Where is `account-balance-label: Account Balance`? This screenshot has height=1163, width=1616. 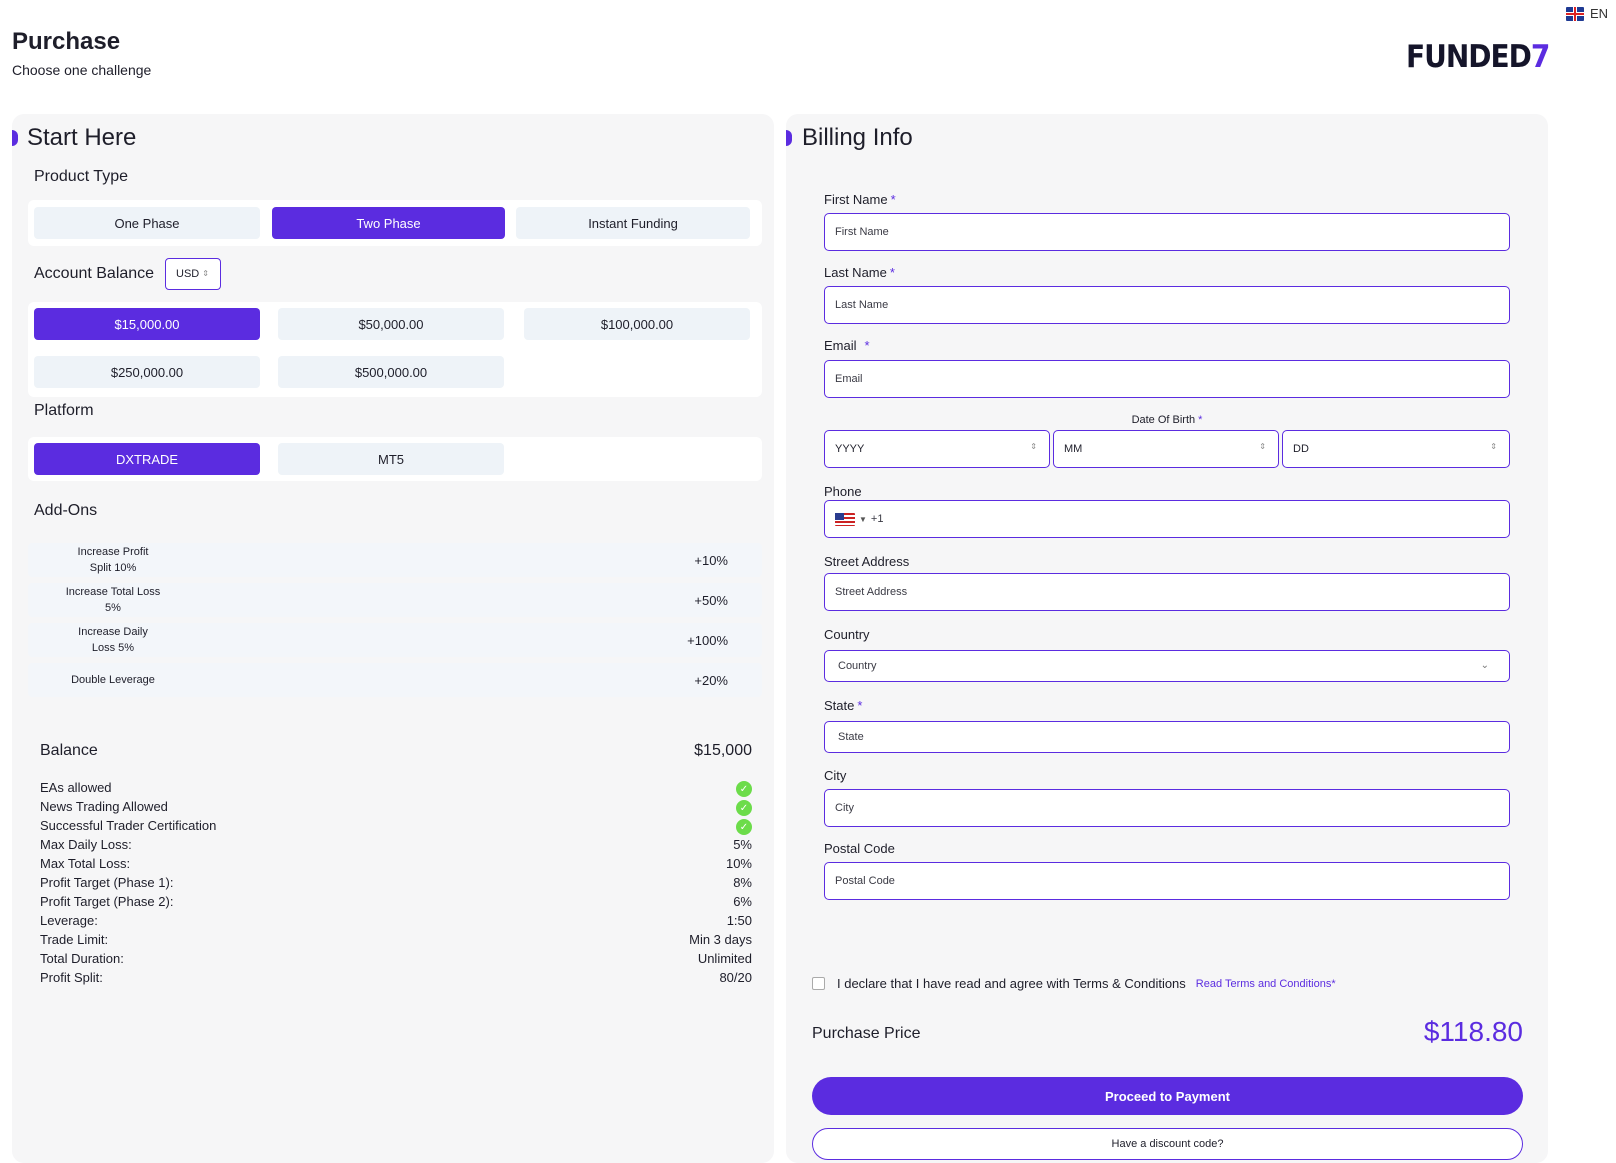 account-balance-label: Account Balance is located at coordinates (94, 273).